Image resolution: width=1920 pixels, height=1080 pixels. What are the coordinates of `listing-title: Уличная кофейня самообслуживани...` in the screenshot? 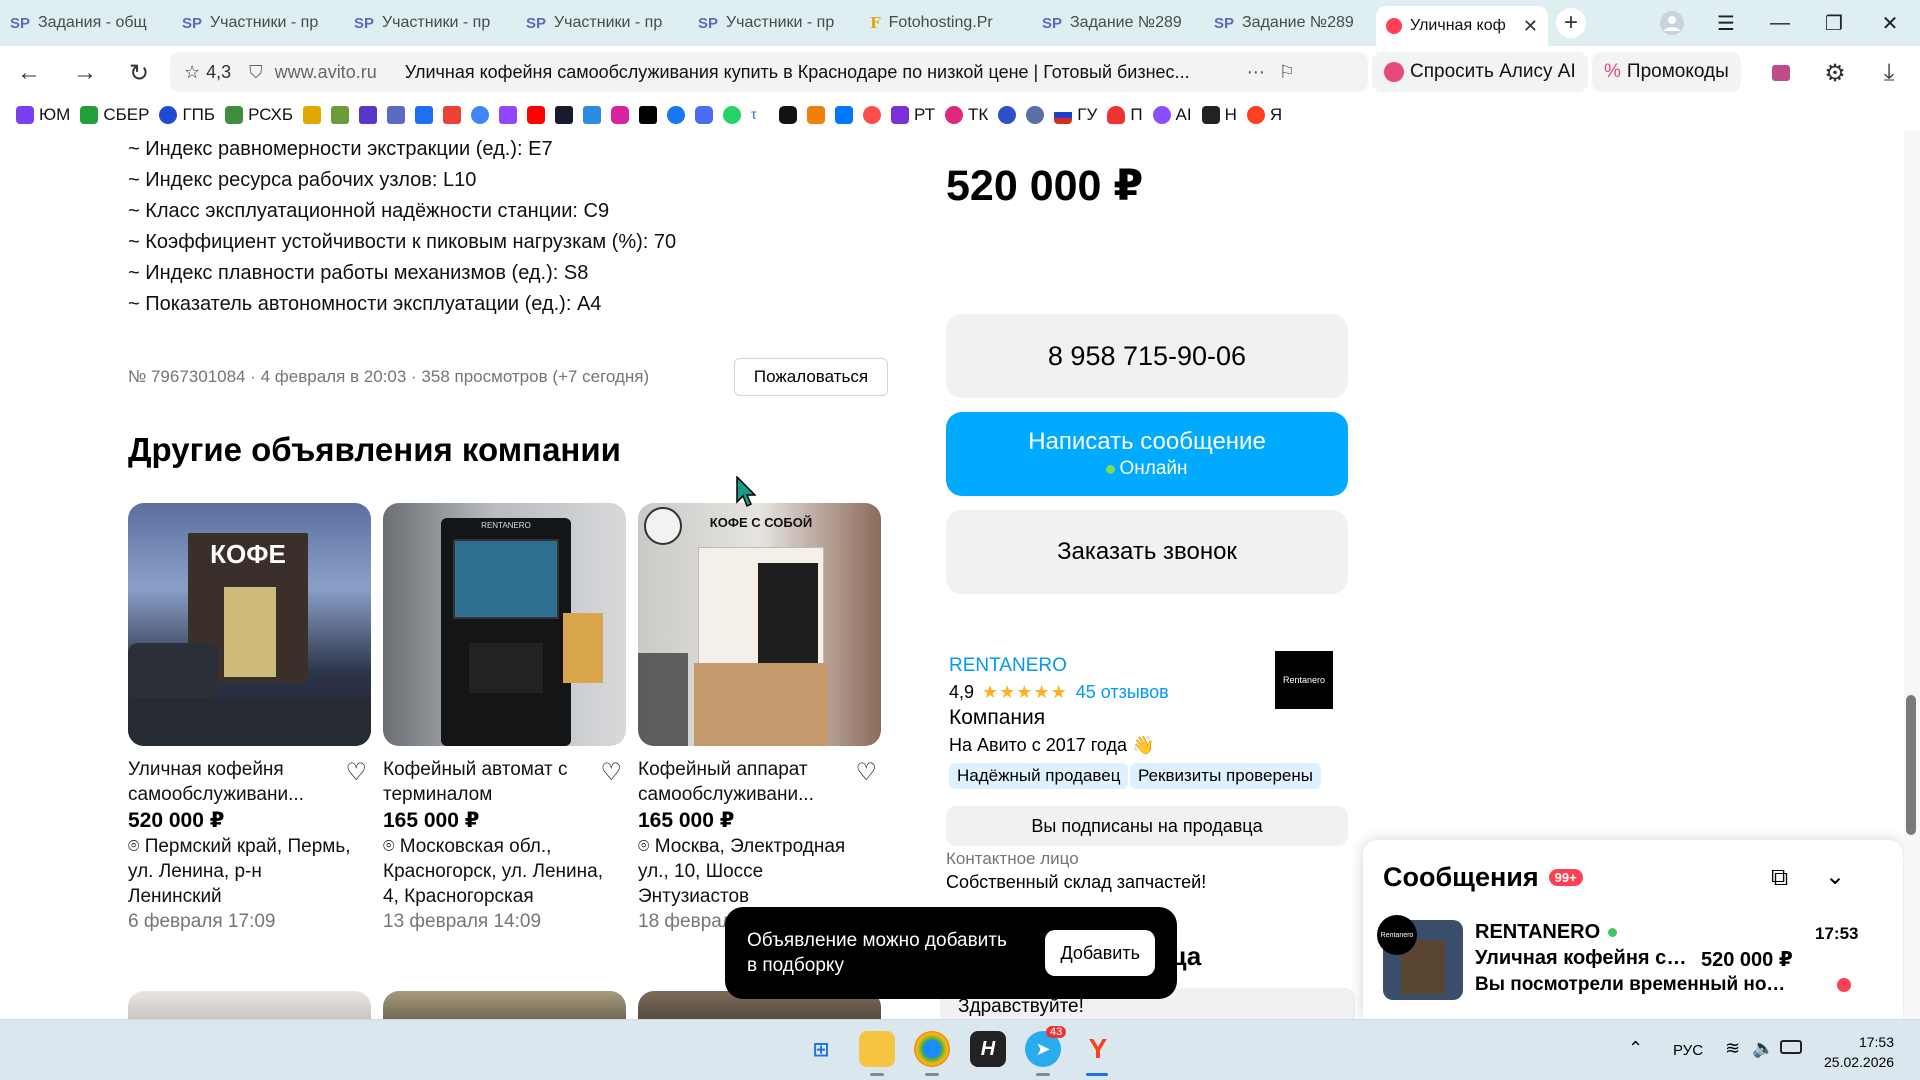 It's located at (228, 782).